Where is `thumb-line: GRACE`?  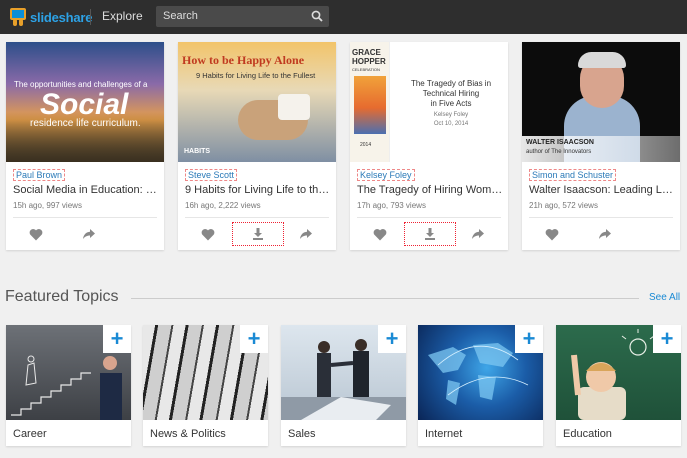 thumb-line: GRACE is located at coordinates (366, 52).